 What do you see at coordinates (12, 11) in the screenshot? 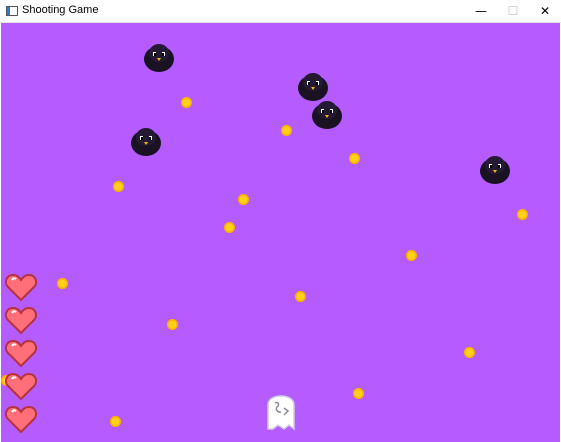
I see `app-icon` at bounding box center [12, 11].